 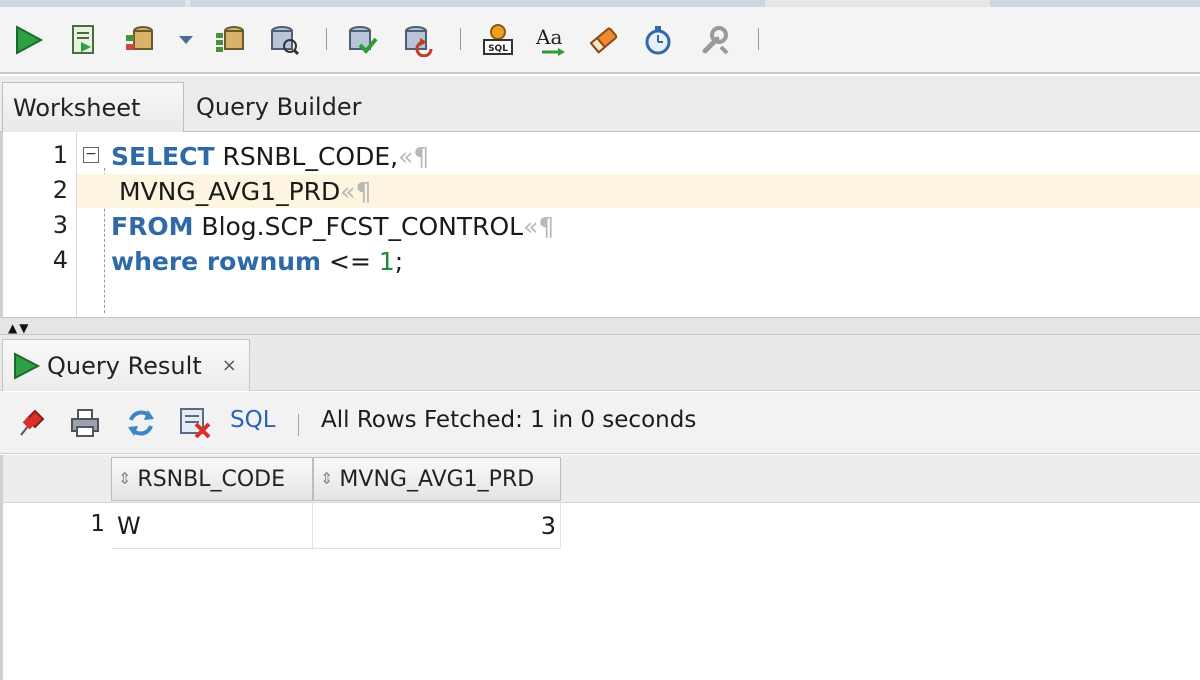 I want to click on run-statement-icon, so click(x=28, y=40).